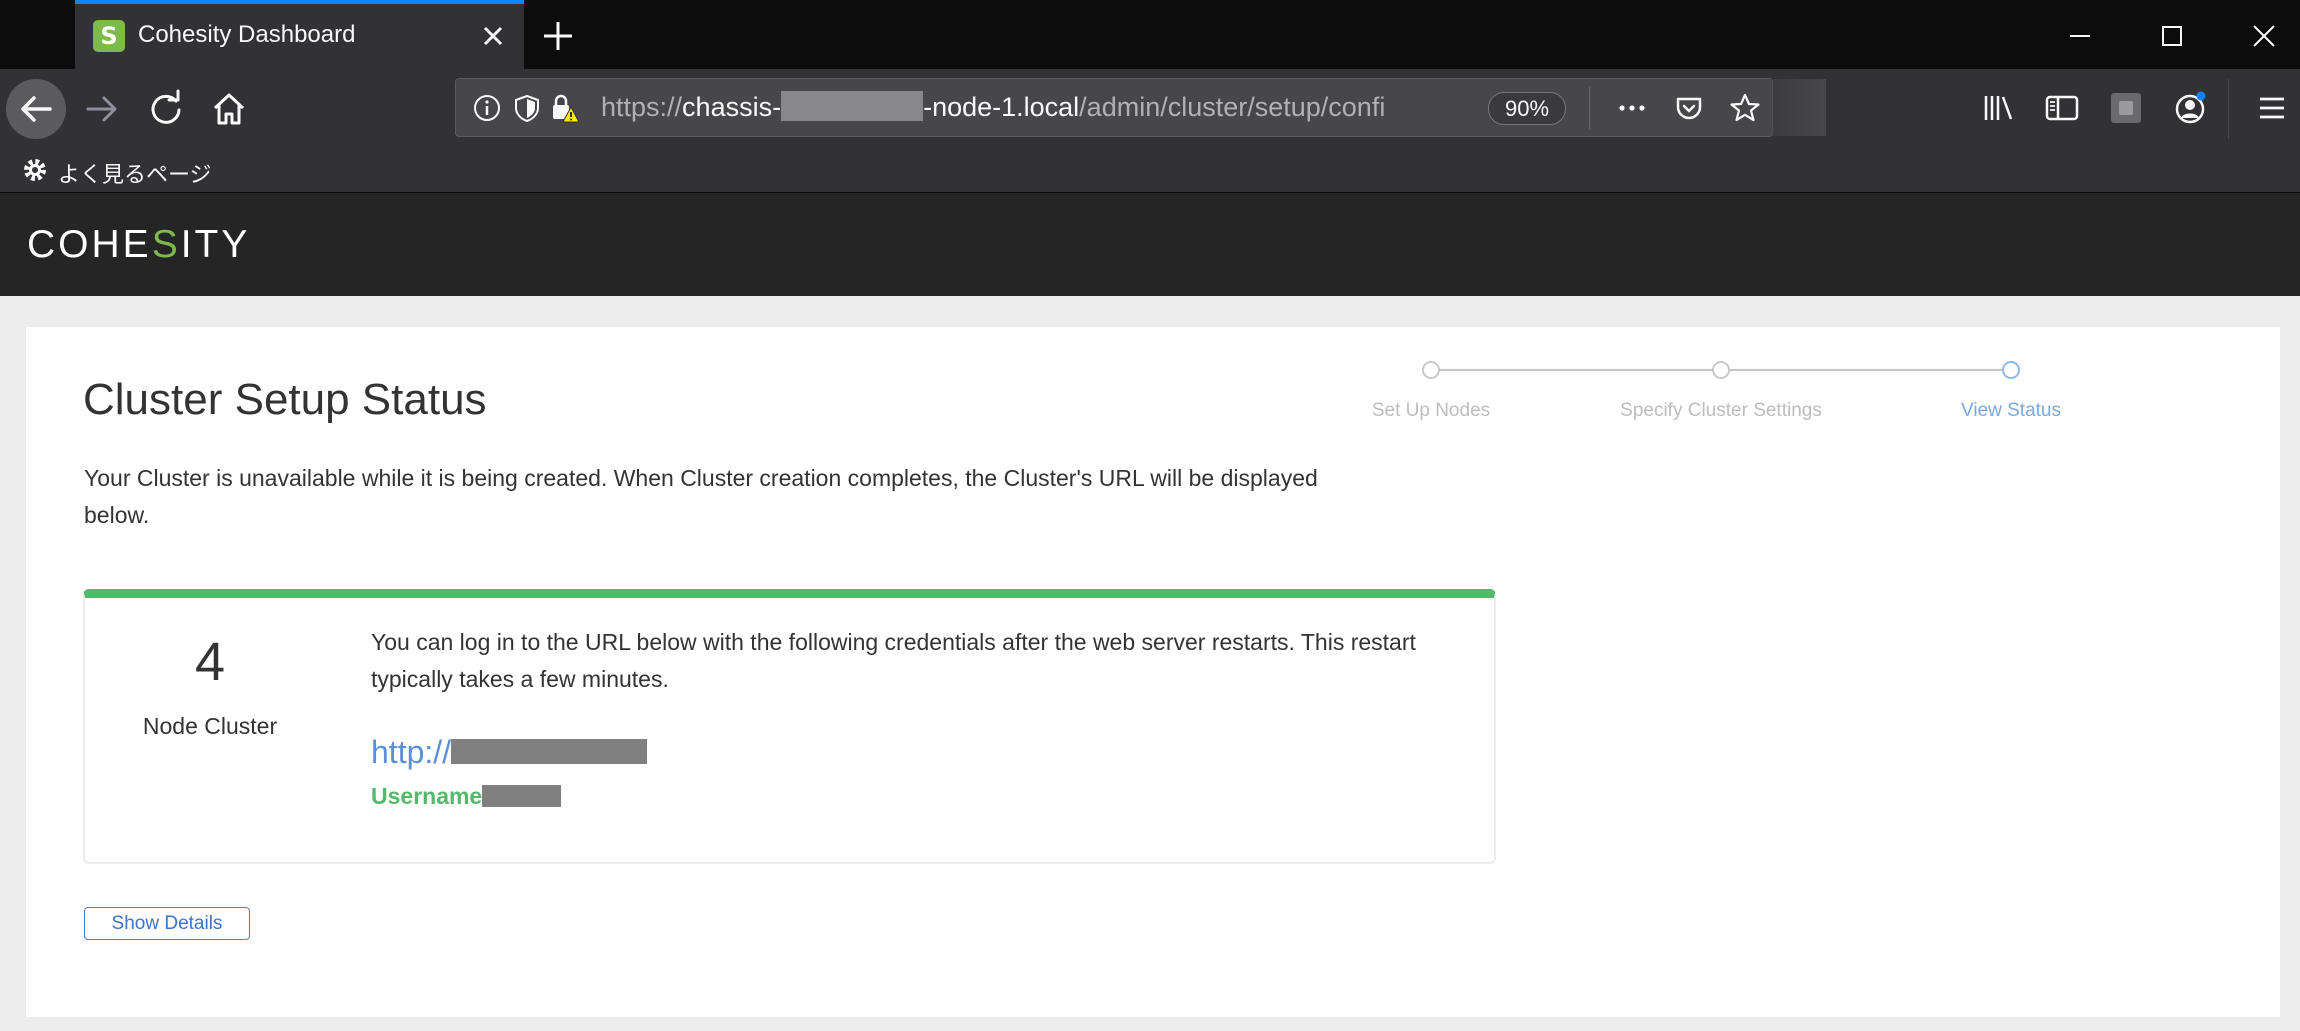 This screenshot has width=2300, height=1031. What do you see at coordinates (852, 106) in the screenshot?
I see `redacted-url-segment` at bounding box center [852, 106].